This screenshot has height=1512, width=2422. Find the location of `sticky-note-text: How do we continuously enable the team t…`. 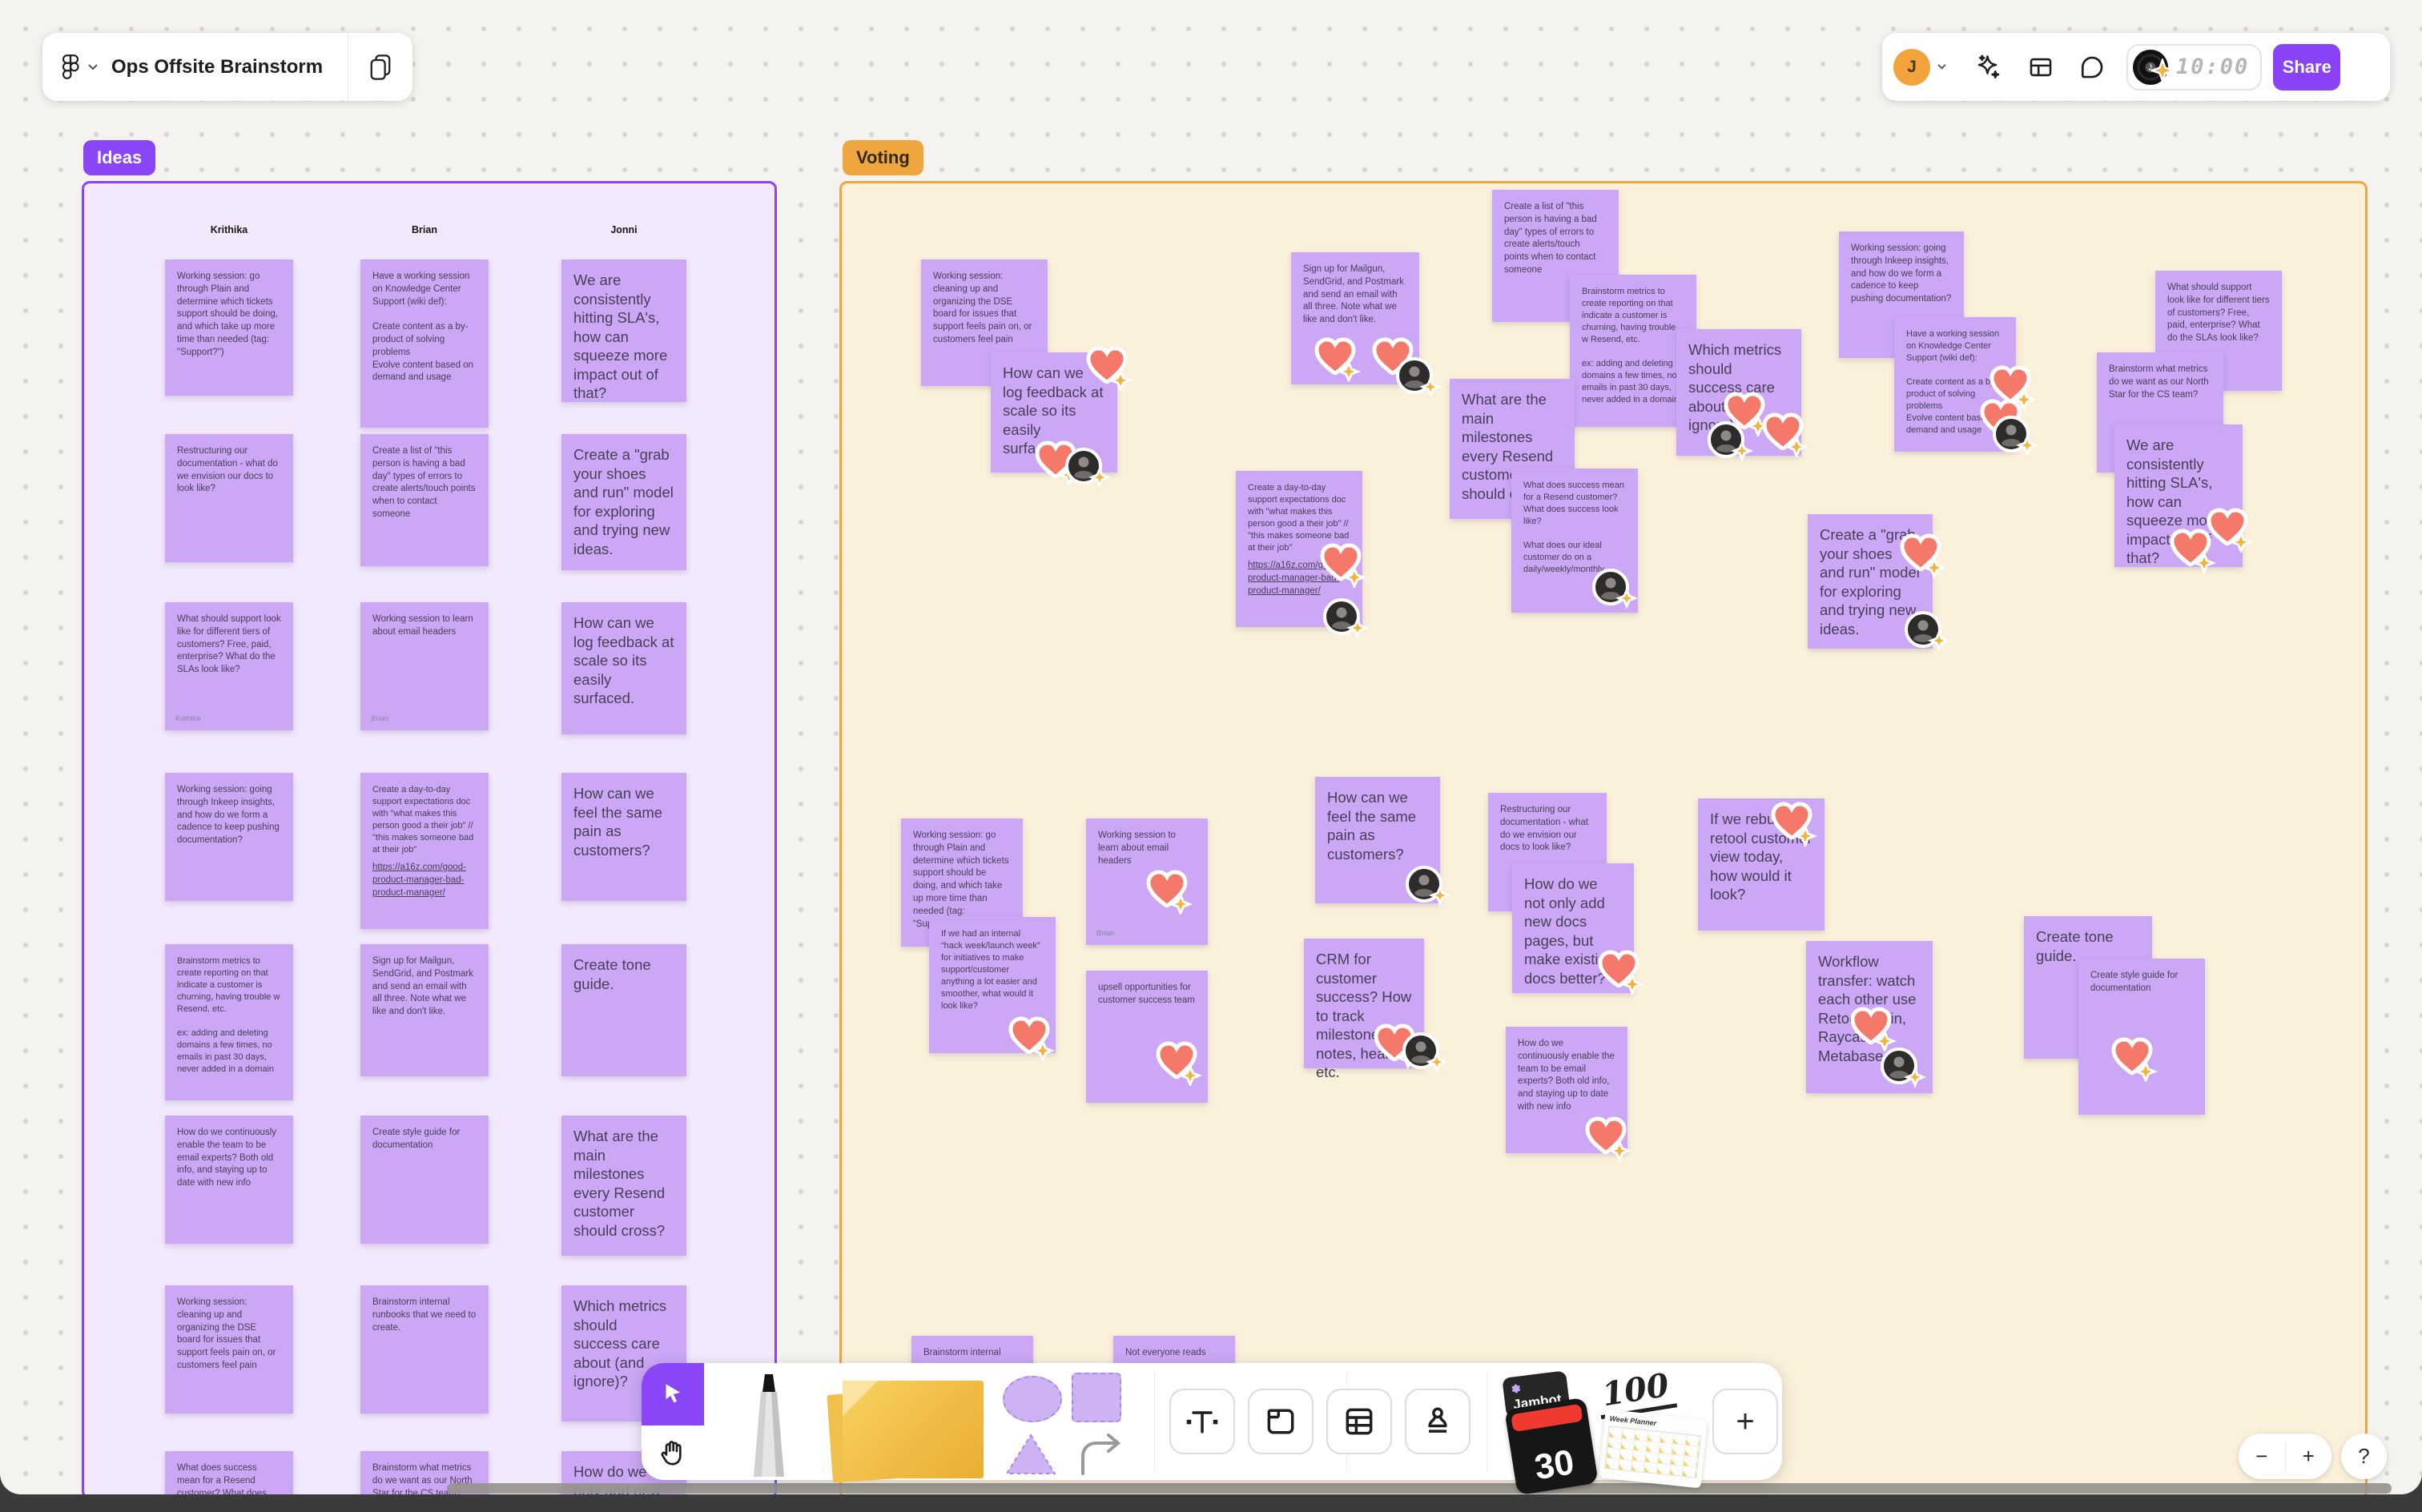

sticky-note-text: How do we continuously enable the team t… is located at coordinates (1568, 1075).